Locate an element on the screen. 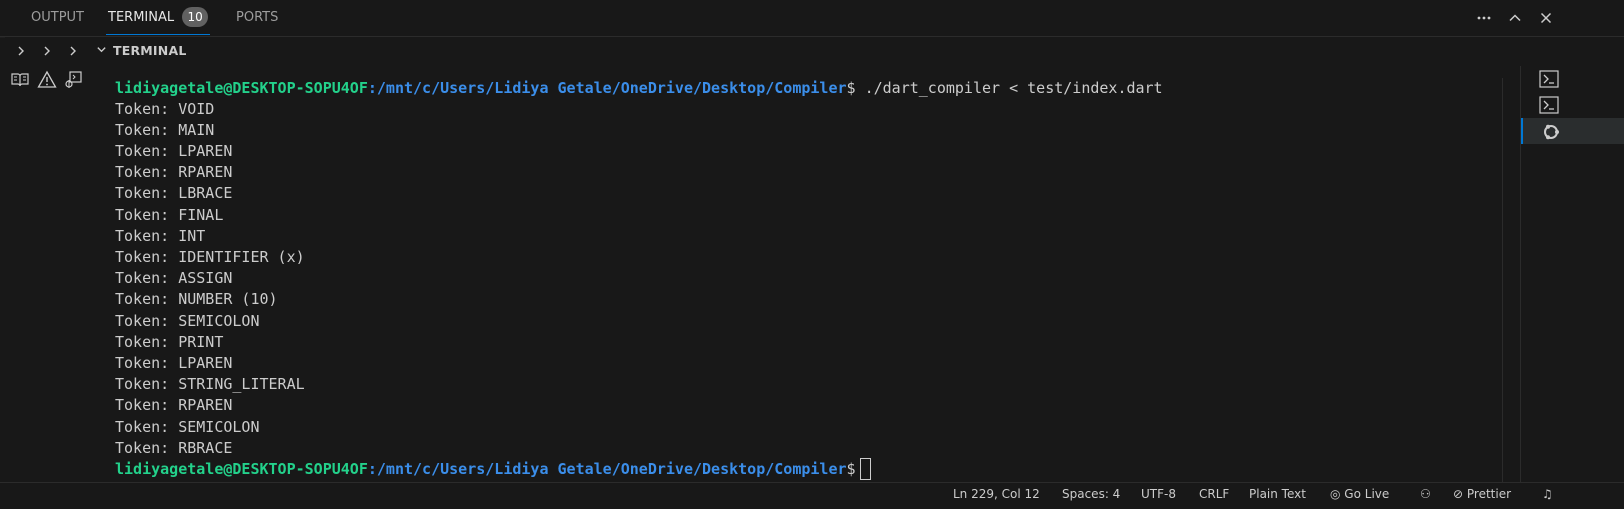  tab-ports-label: PORTS is located at coordinates (257, 17).